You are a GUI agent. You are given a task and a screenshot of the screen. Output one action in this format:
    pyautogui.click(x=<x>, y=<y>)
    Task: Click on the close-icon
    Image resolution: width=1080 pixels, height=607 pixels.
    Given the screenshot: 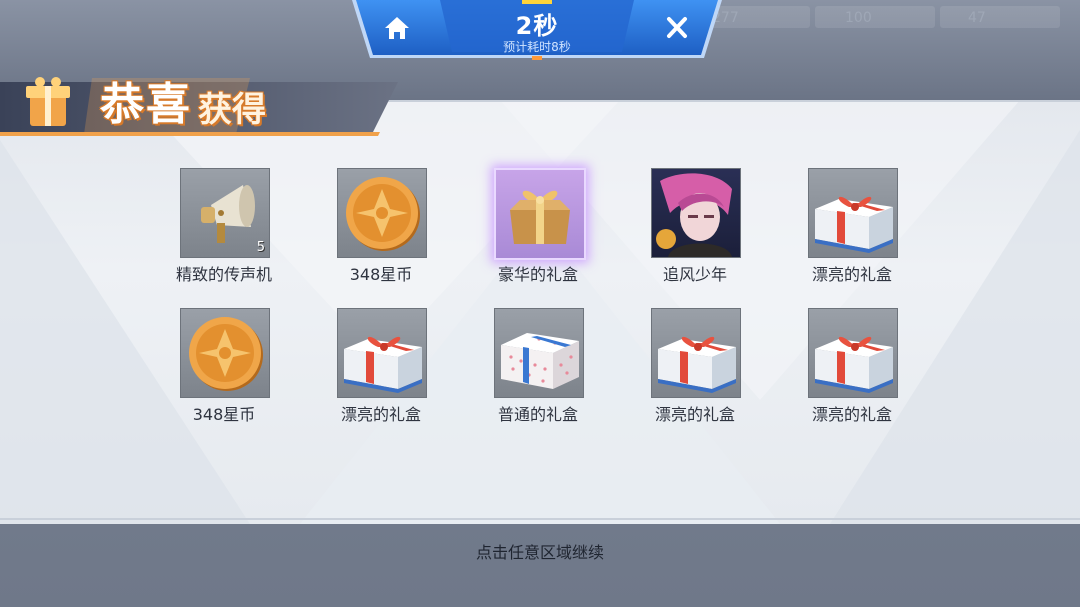 What is the action you would take?
    pyautogui.click(x=677, y=27)
    